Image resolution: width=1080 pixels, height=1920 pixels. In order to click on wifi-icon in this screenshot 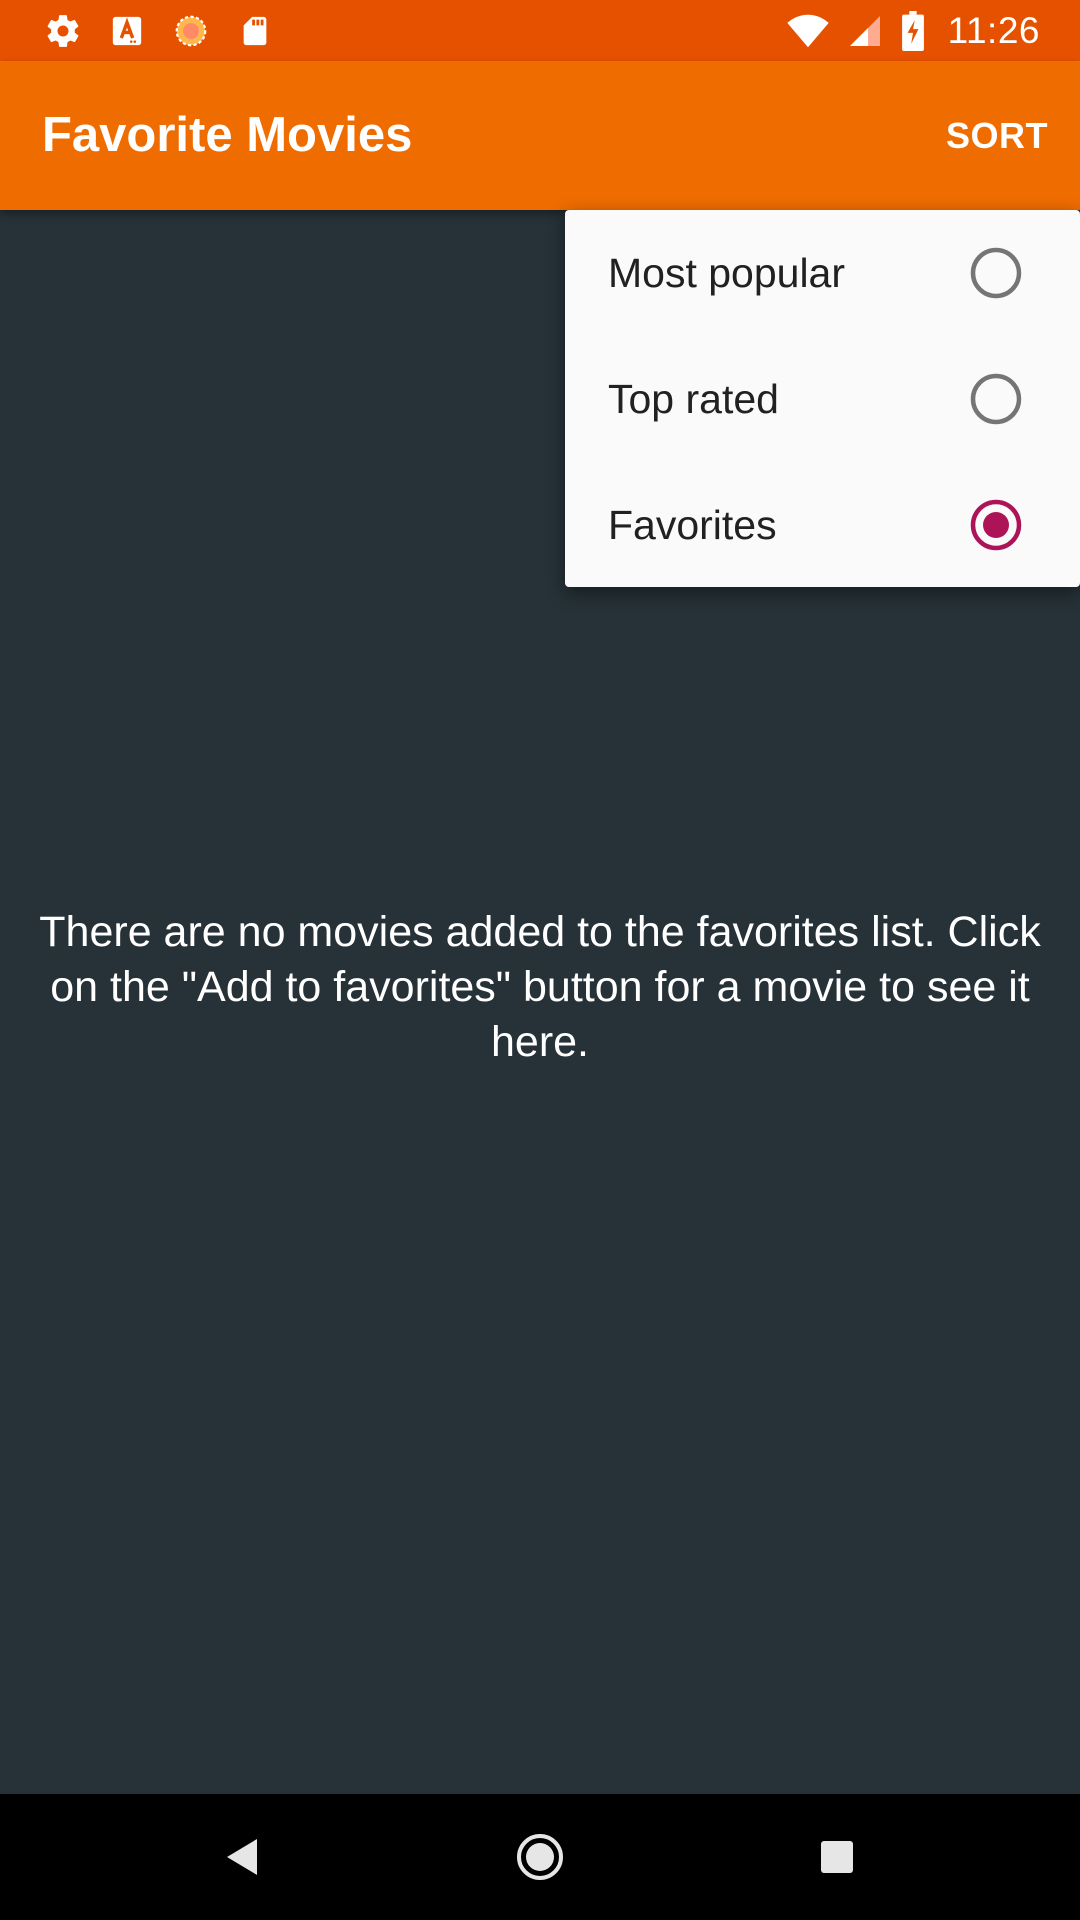, I will do `click(808, 31)`.